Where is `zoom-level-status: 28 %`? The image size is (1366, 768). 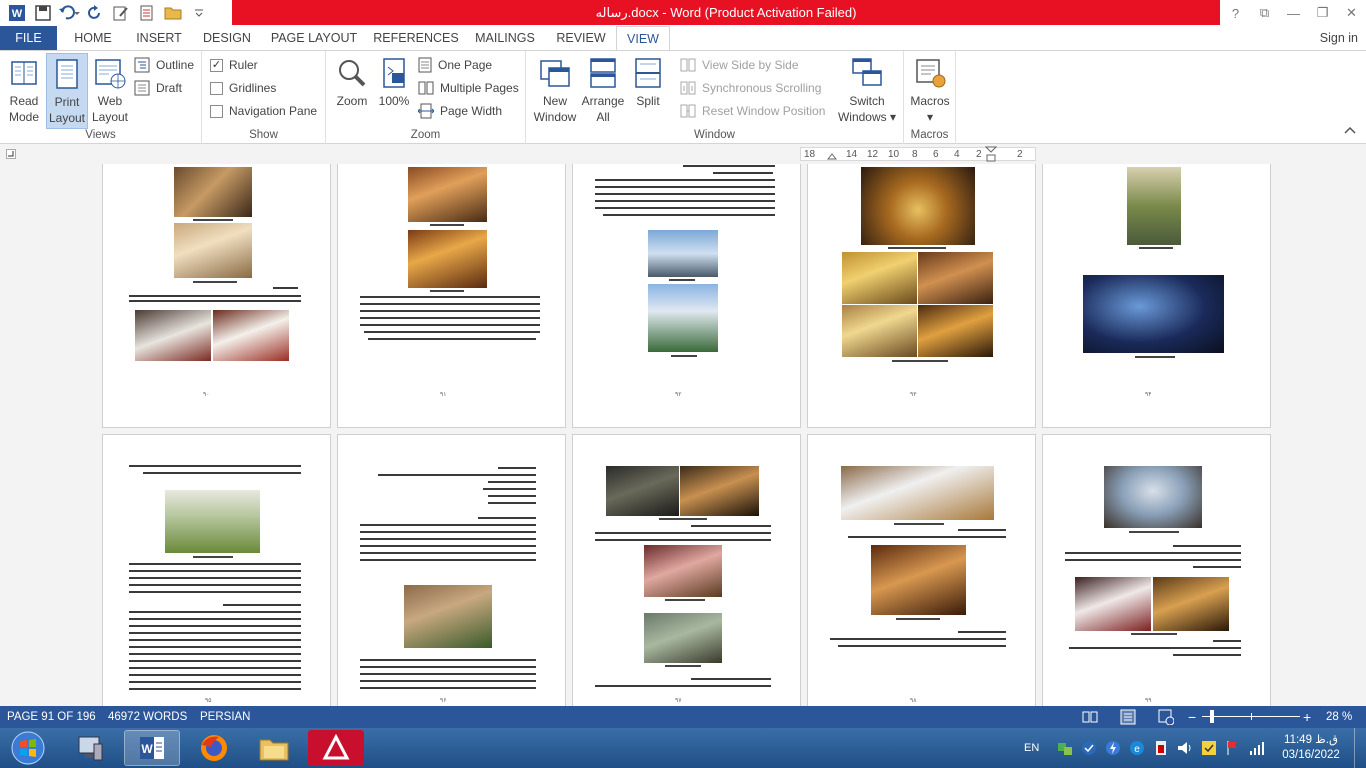 zoom-level-status: 28 % is located at coordinates (1339, 717).